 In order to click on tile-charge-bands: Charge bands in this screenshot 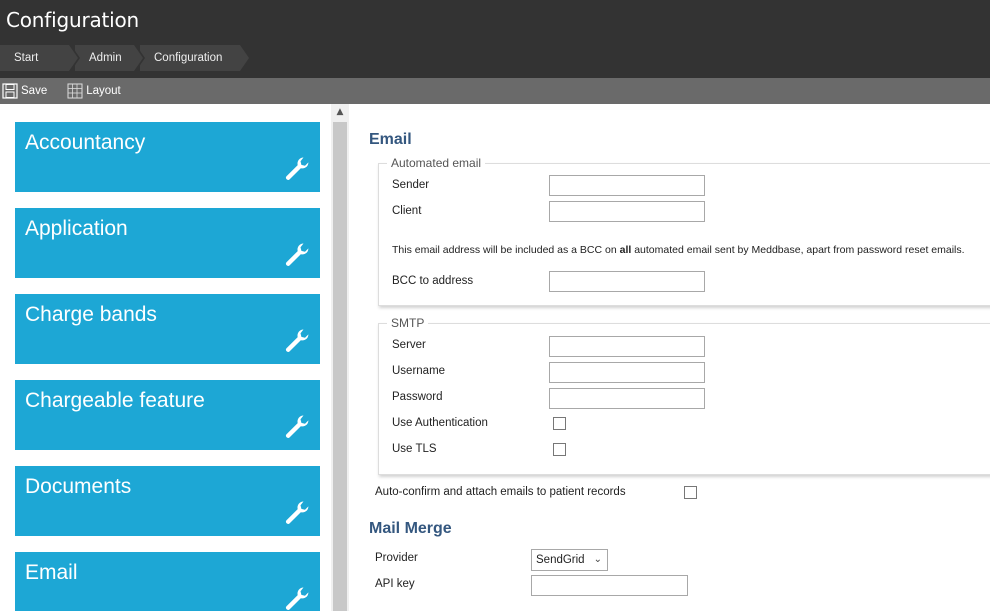, I will do `click(167, 329)`.